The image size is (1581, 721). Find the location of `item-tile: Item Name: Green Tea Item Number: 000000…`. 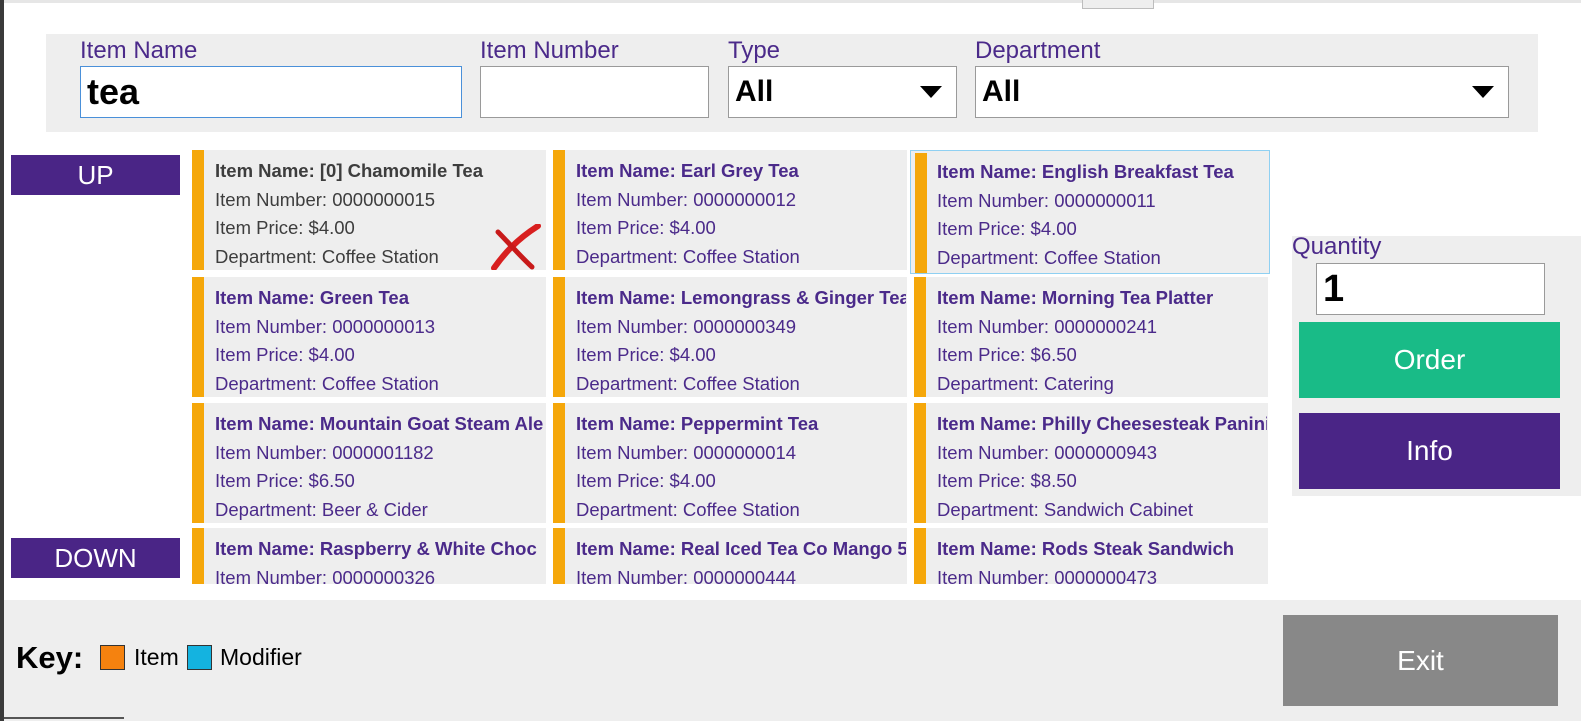

item-tile: Item Name: Green Tea Item Number: 000000… is located at coordinates (369, 337).